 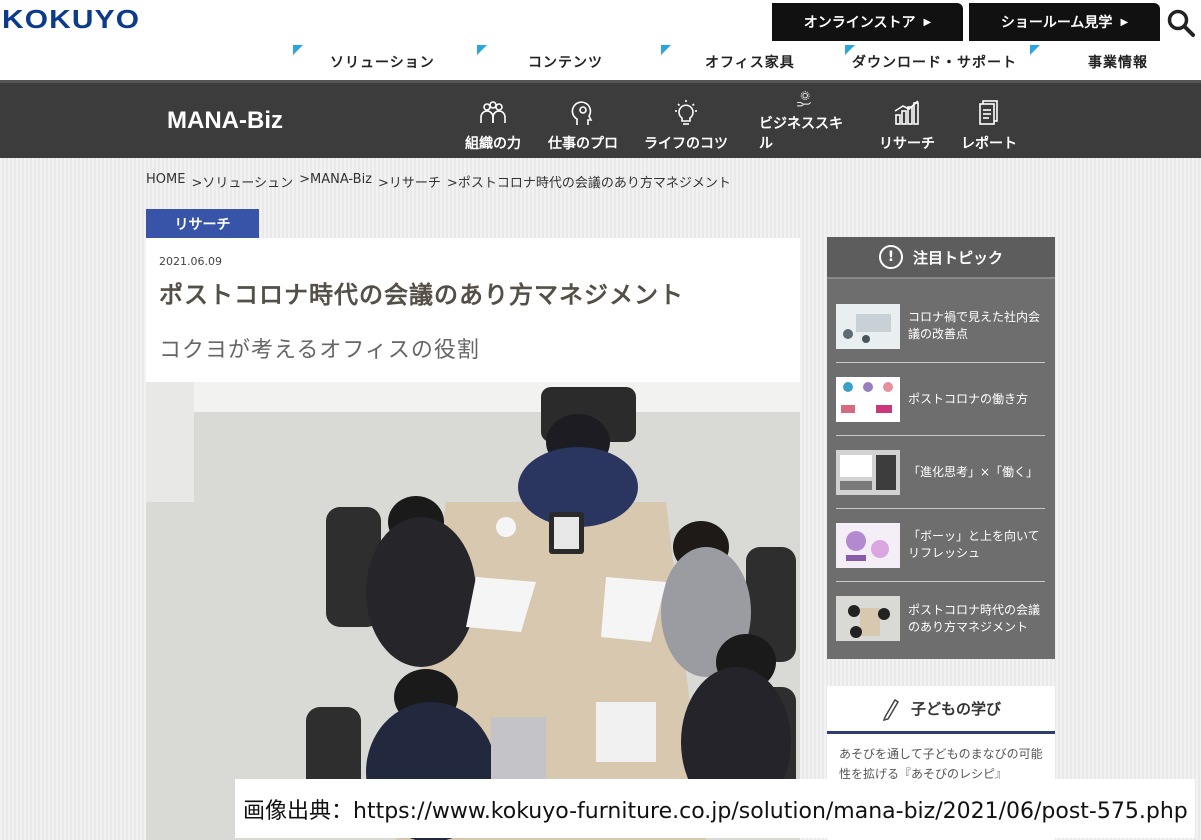 I want to click on lightbulb-icon, so click(x=686, y=112).